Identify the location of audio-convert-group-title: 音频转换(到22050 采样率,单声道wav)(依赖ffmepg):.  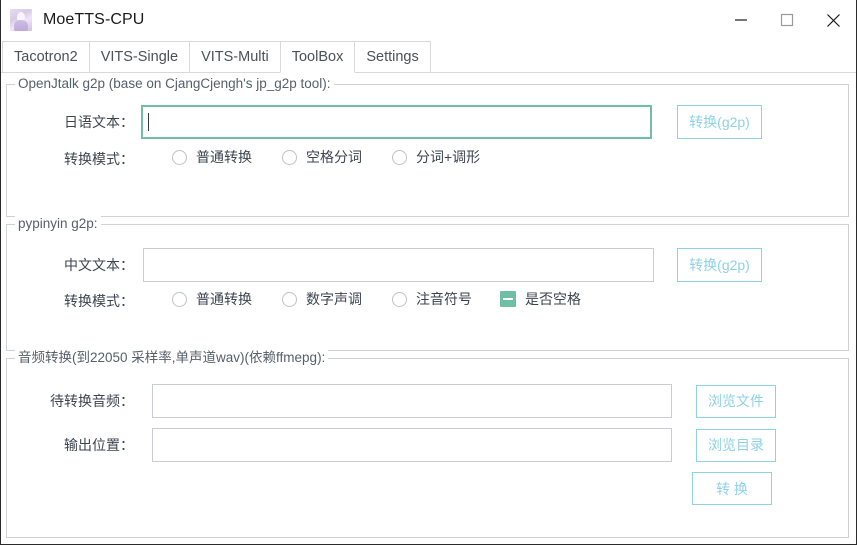
(172, 358).